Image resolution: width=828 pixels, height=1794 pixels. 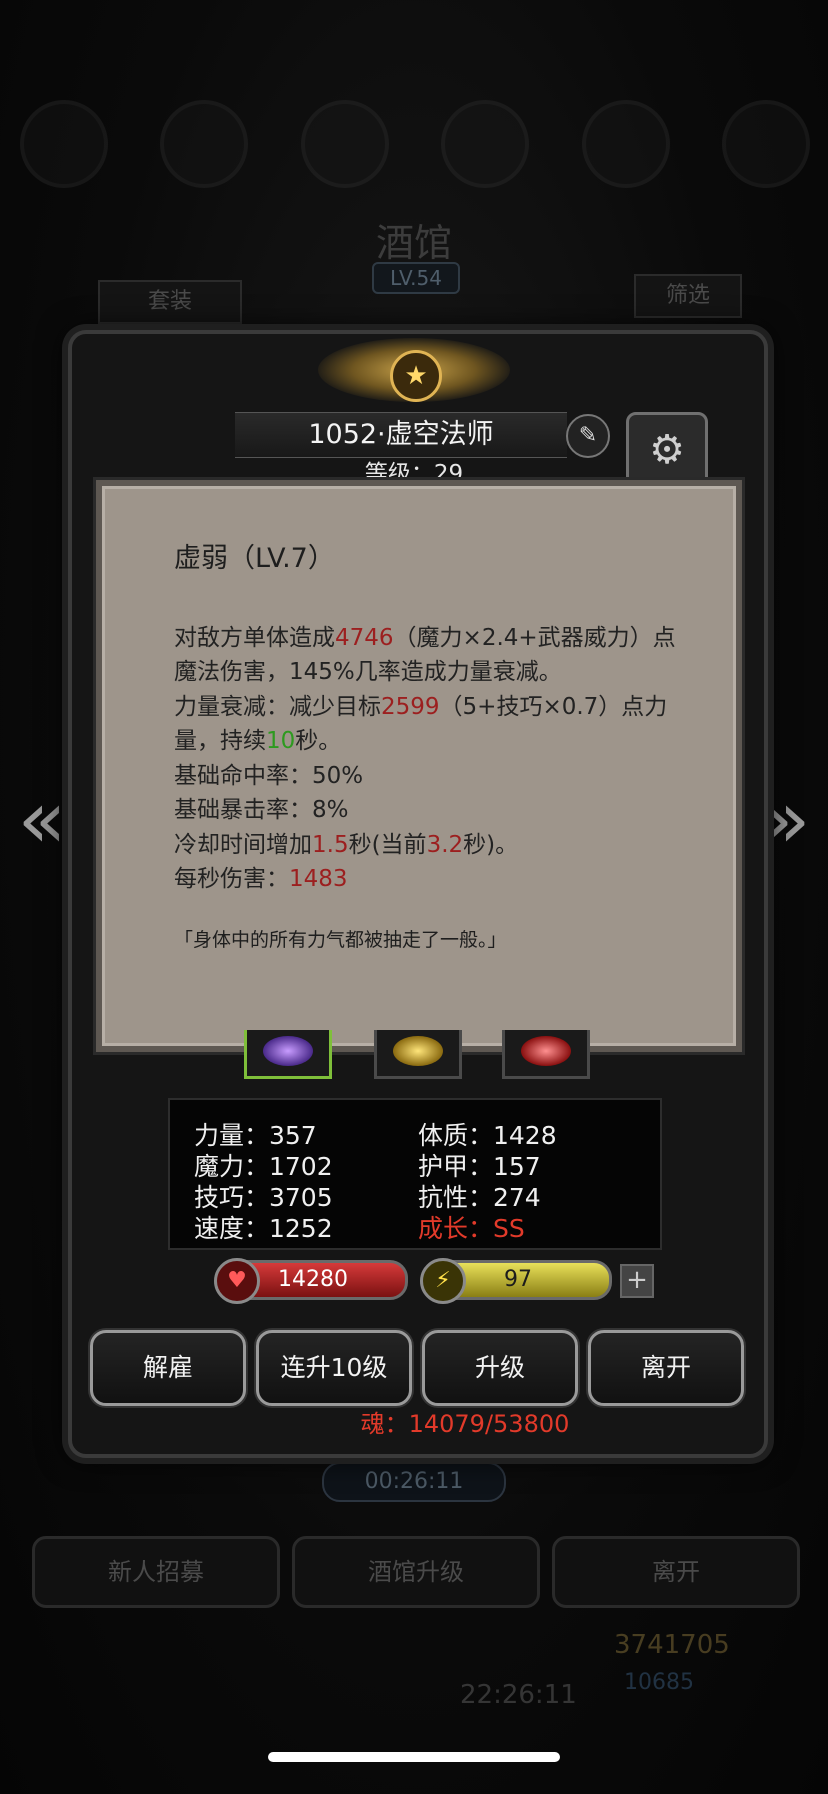 What do you see at coordinates (666, 1368) in the screenshot?
I see `leave-button: 离开` at bounding box center [666, 1368].